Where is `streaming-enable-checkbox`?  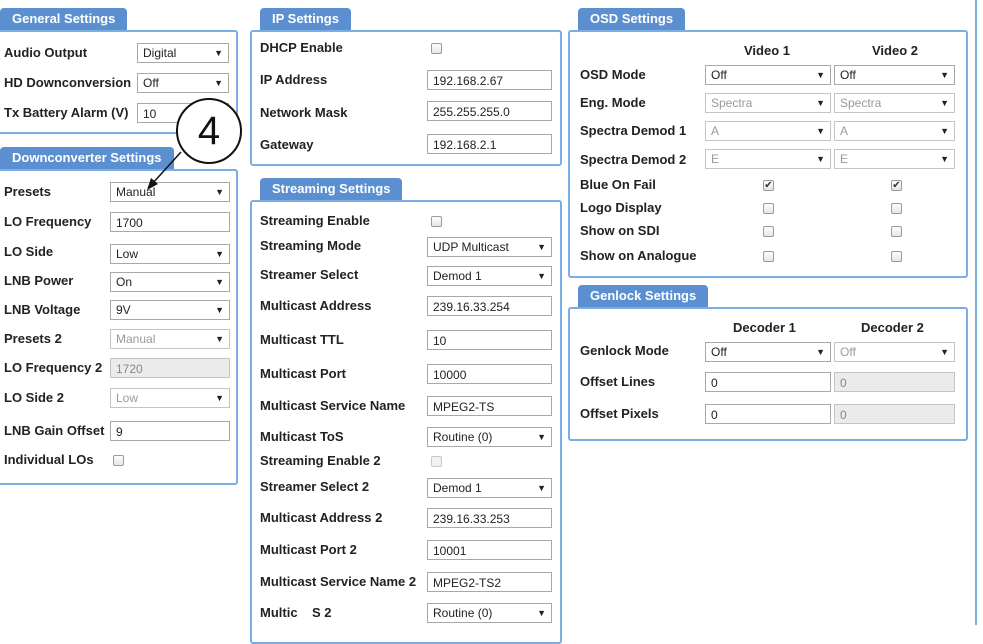
streaming-enable-checkbox is located at coordinates (436, 221).